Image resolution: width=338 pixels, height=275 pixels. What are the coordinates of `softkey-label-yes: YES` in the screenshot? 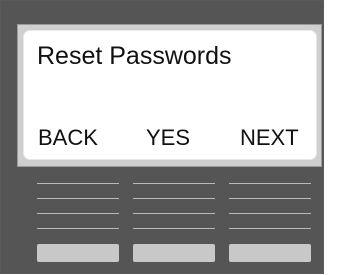 It's located at (168, 137).